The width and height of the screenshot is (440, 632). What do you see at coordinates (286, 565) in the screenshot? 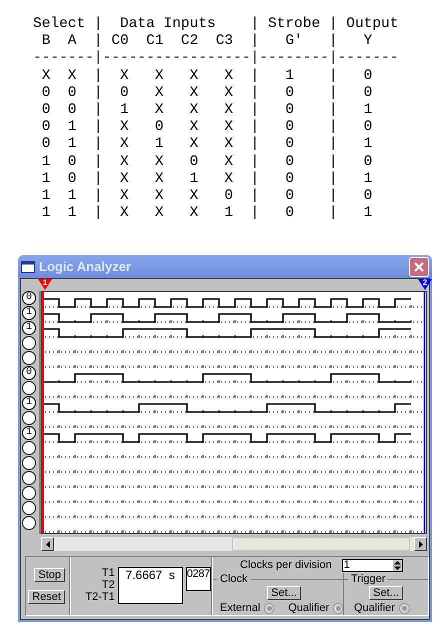
I see `clocks-per-division-label: Clocks per division` at bounding box center [286, 565].